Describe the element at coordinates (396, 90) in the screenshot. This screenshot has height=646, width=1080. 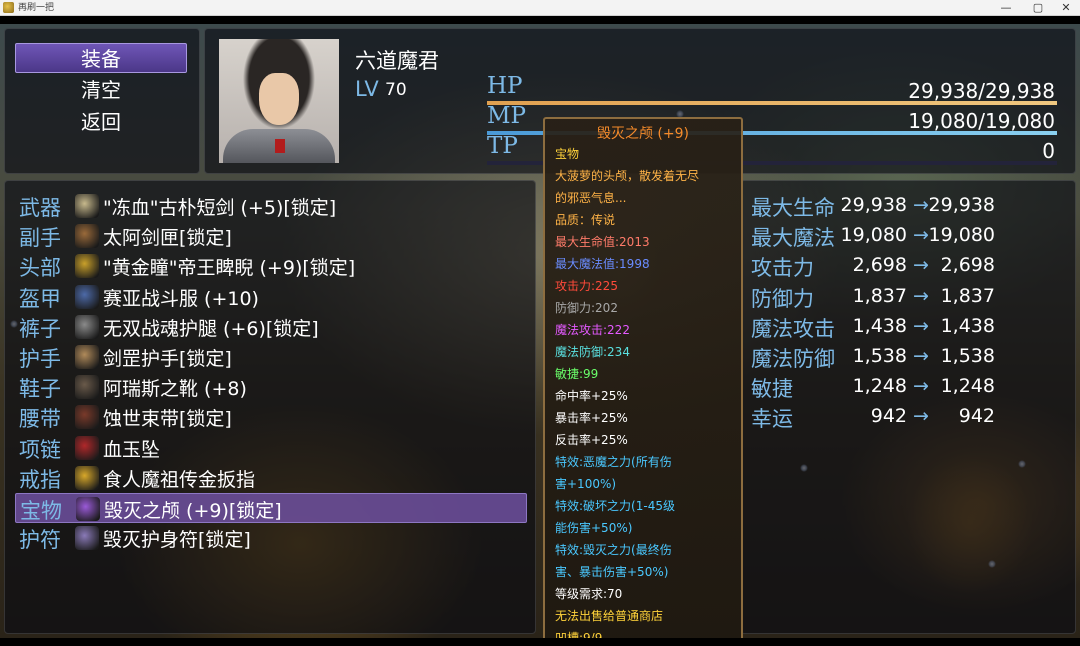
I see `level-value: 70` at that location.